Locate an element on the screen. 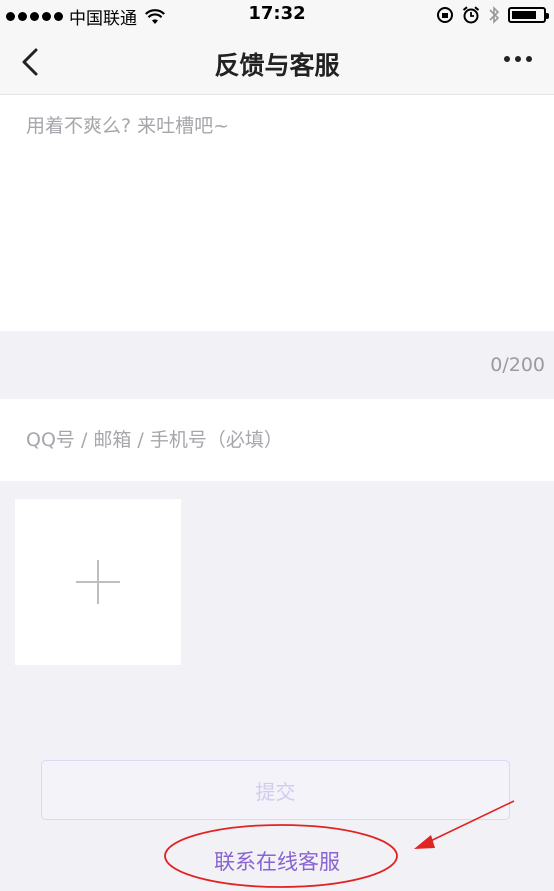  contact-input is located at coordinates (277, 440).